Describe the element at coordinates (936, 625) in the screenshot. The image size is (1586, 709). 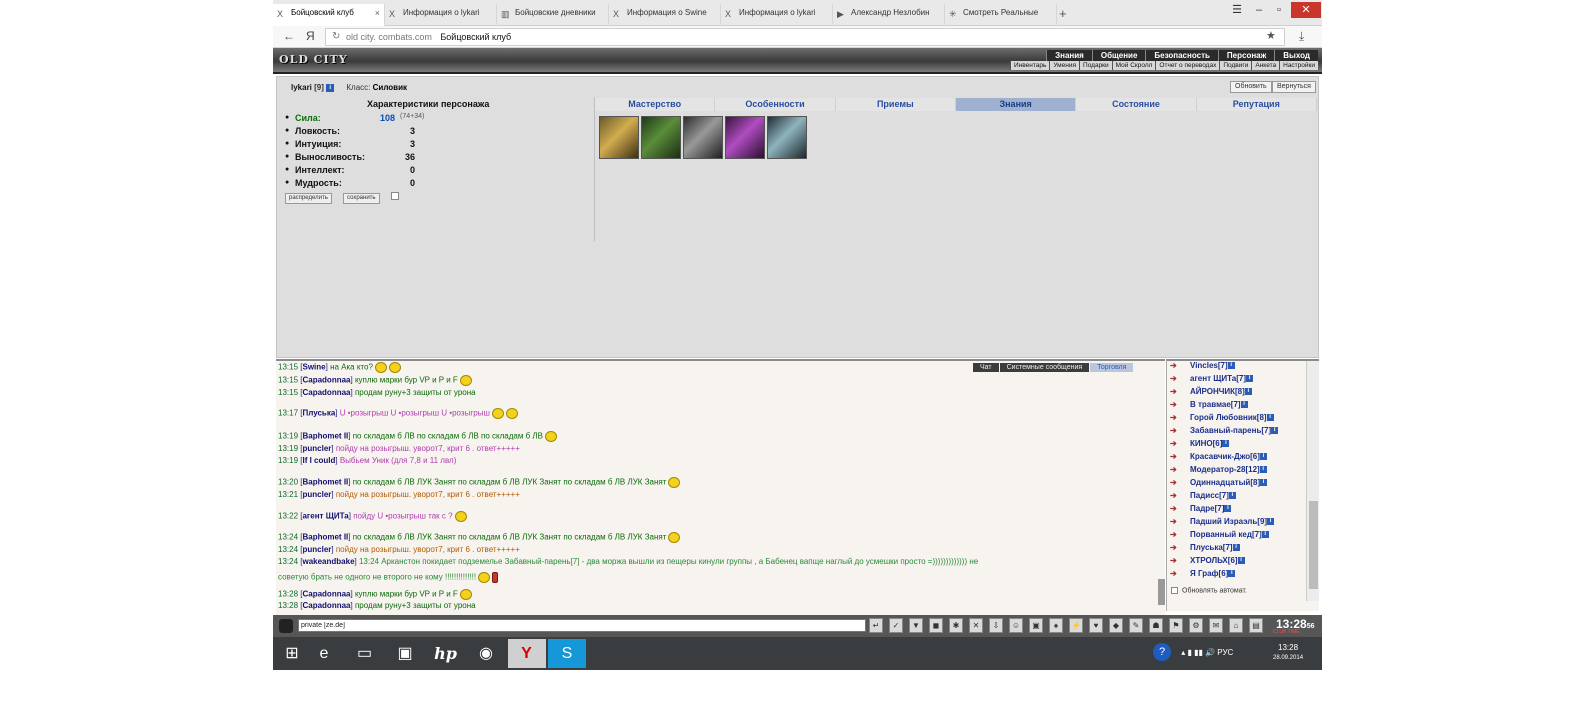
I see `chat-toolbar-icon: ◼` at that location.